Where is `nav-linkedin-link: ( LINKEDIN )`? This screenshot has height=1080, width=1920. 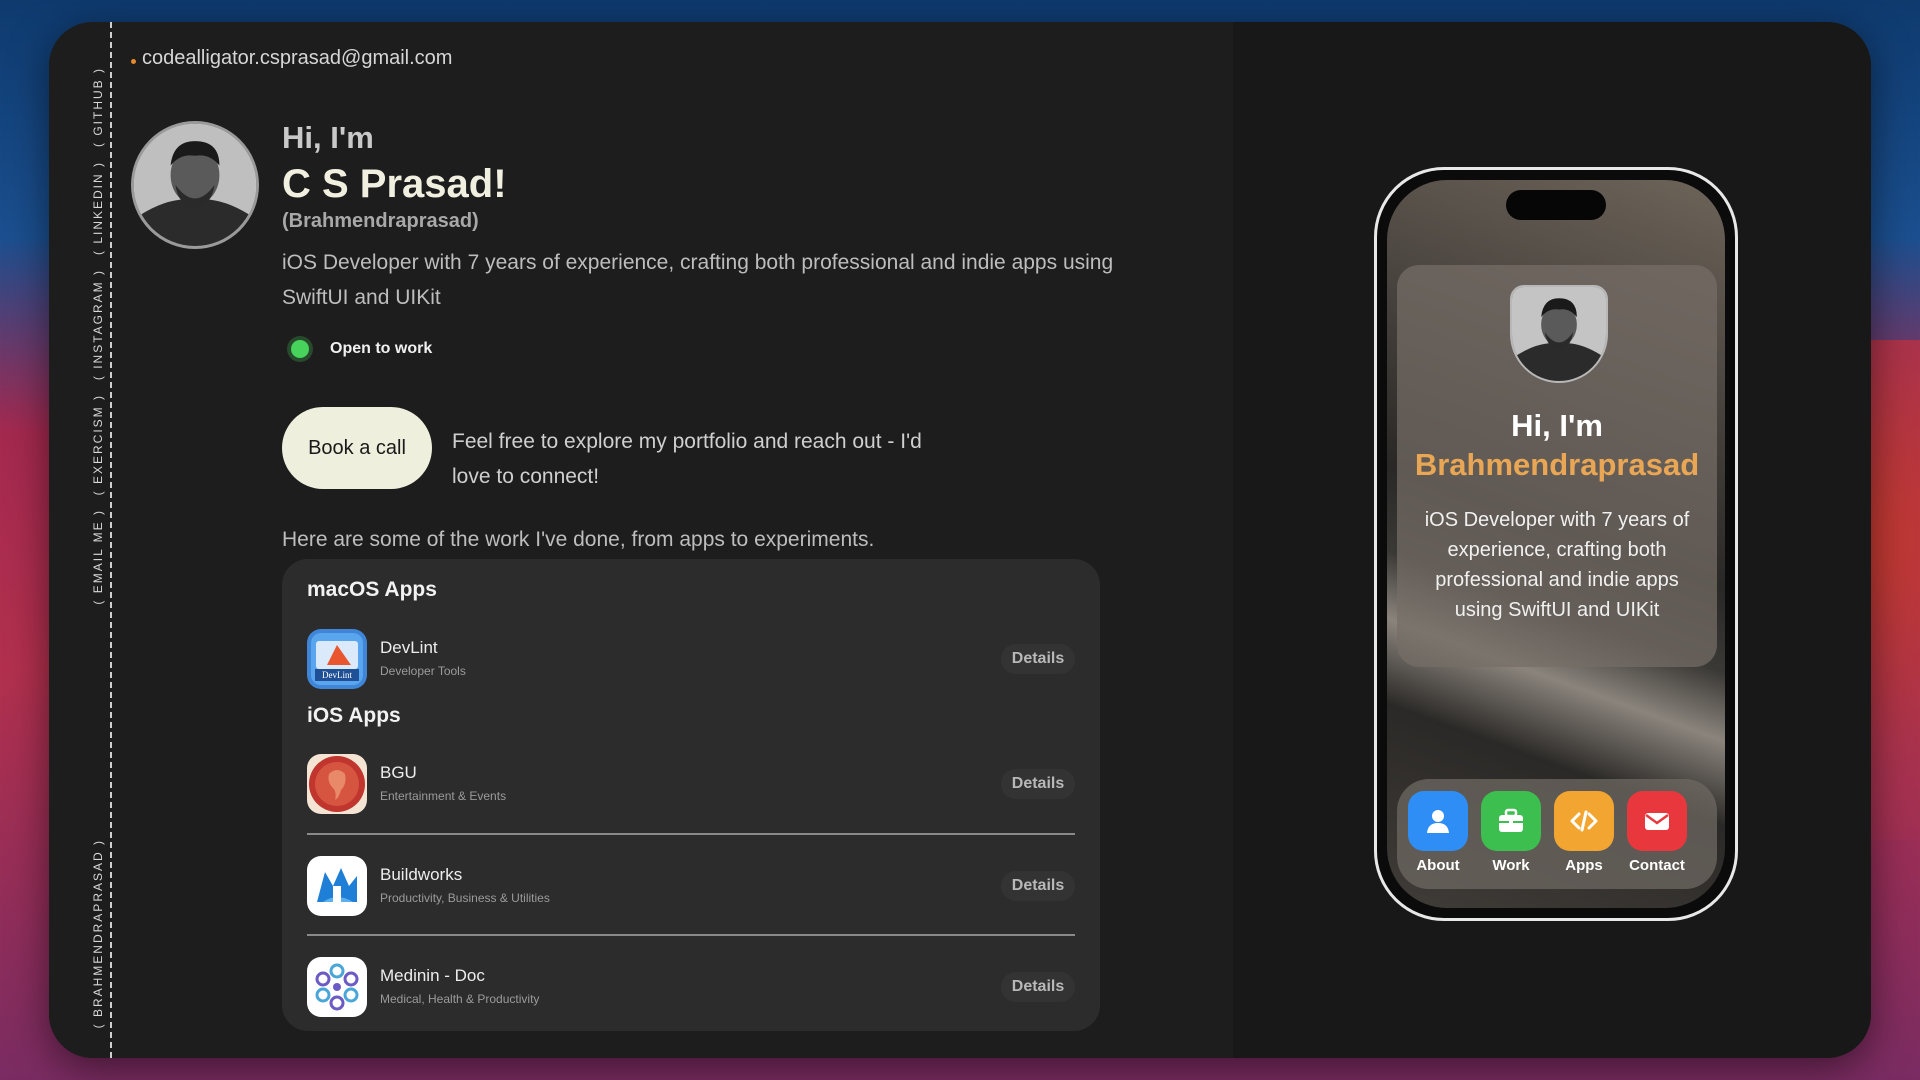
nav-linkedin-link: ( LINKEDIN ) is located at coordinates (98, 208).